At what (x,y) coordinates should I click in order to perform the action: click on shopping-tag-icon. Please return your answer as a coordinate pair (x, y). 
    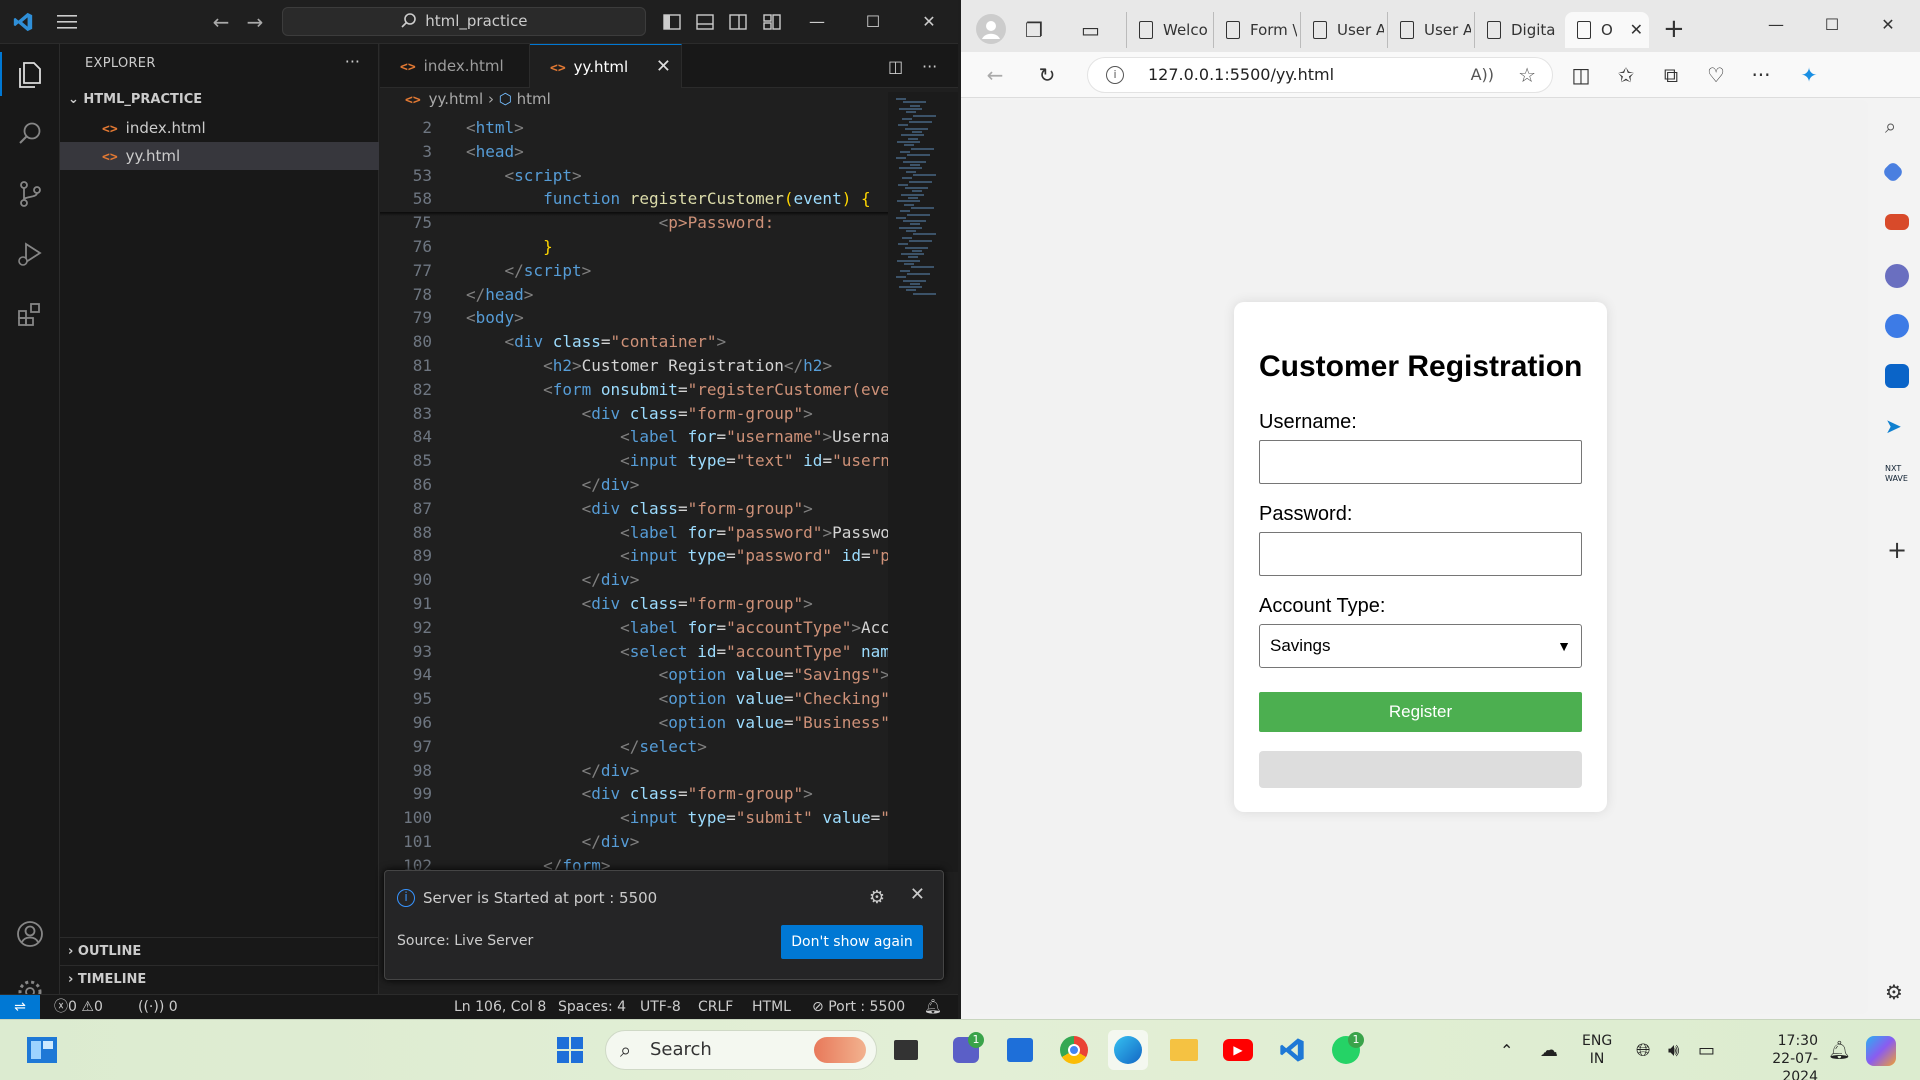
    Looking at the image, I should click on (1893, 172).